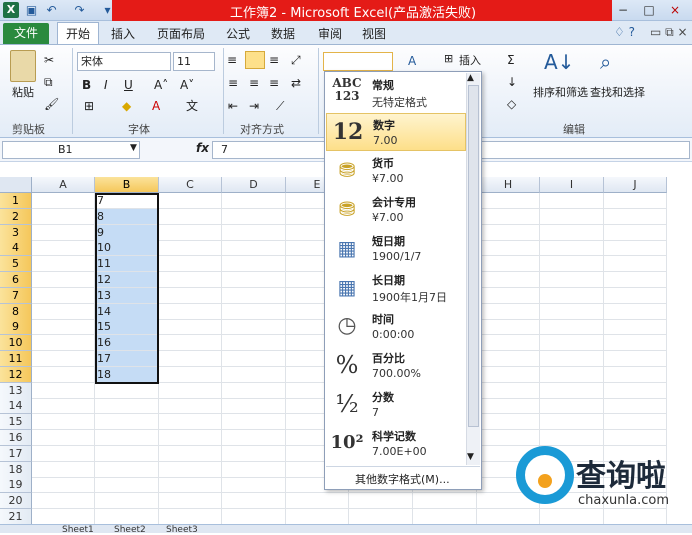 The image size is (692, 535). Describe the element at coordinates (238, 33) in the screenshot. I see `tab-formulas: 公式` at that location.